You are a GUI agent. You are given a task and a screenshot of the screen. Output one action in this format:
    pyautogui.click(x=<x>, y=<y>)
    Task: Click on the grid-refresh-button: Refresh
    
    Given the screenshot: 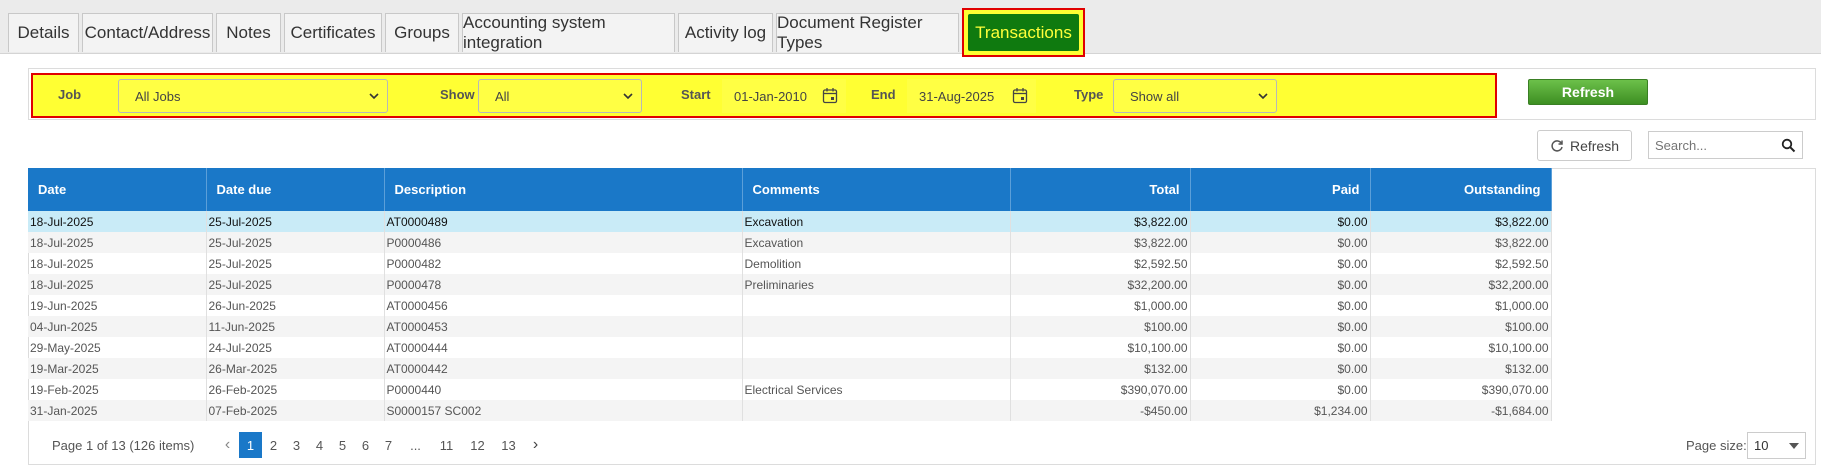 What is the action you would take?
    pyautogui.click(x=1584, y=145)
    